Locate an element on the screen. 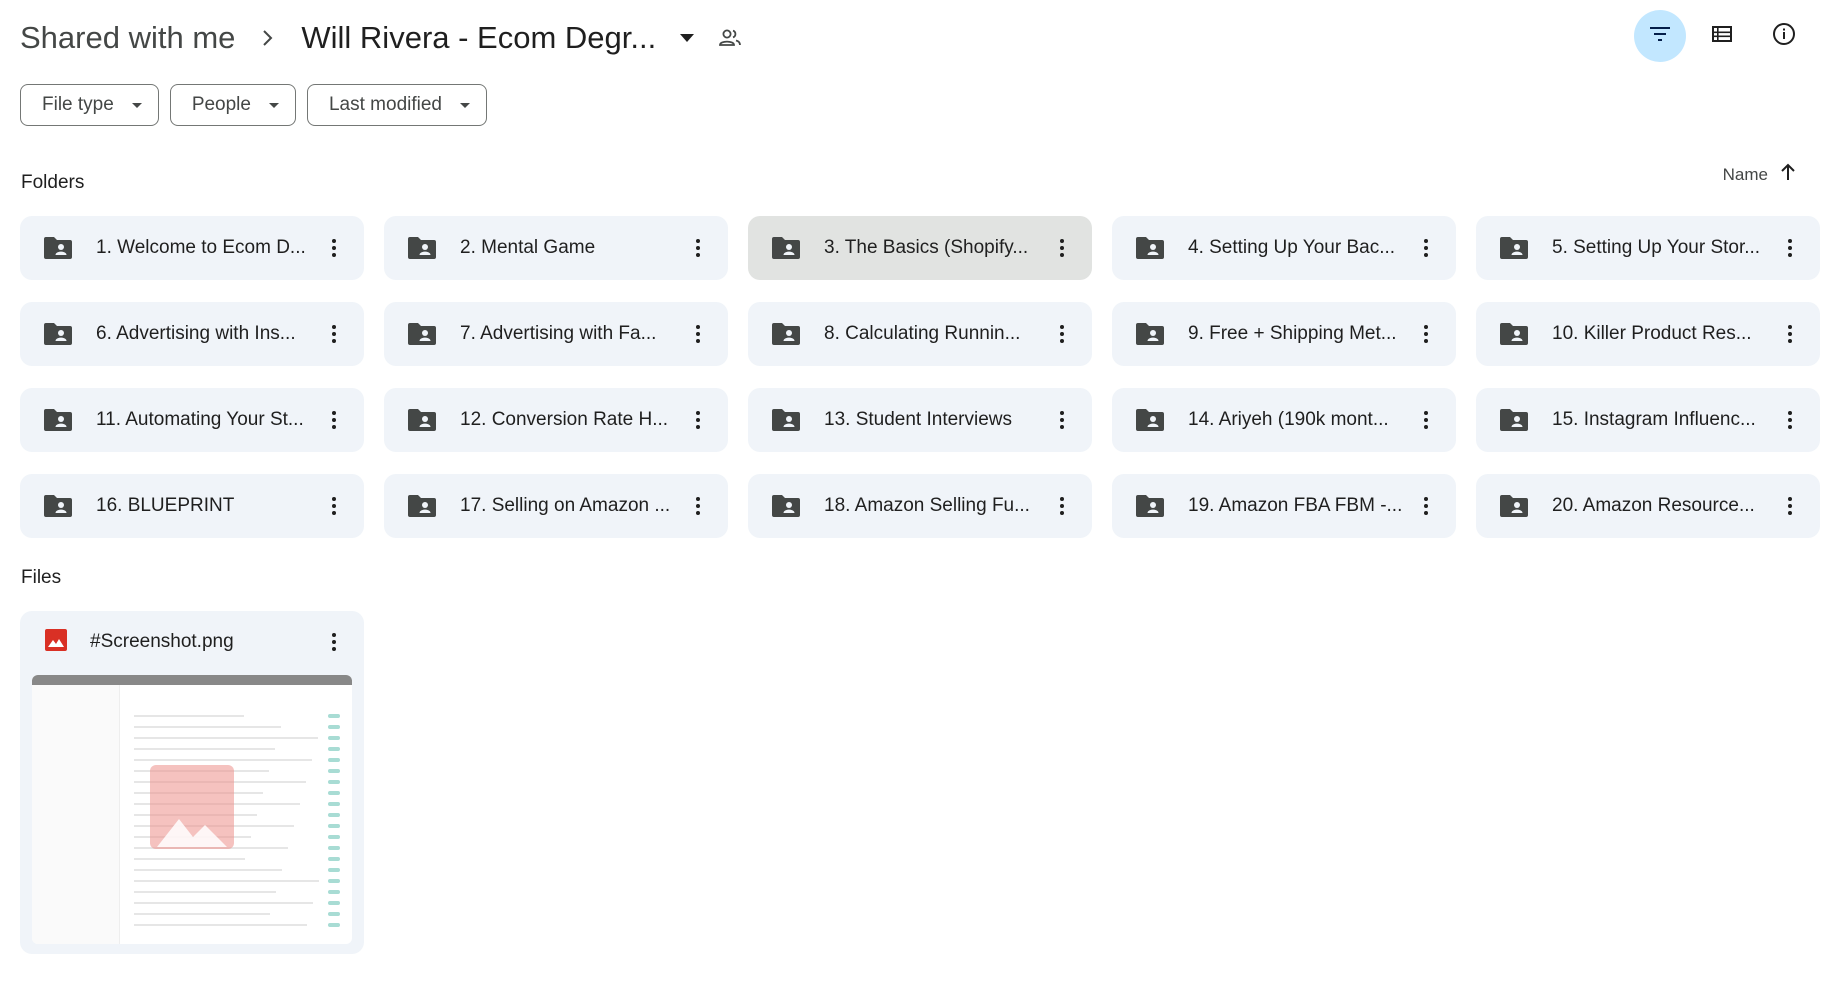  last-modified-filter: Last modified is located at coordinates (396, 105).